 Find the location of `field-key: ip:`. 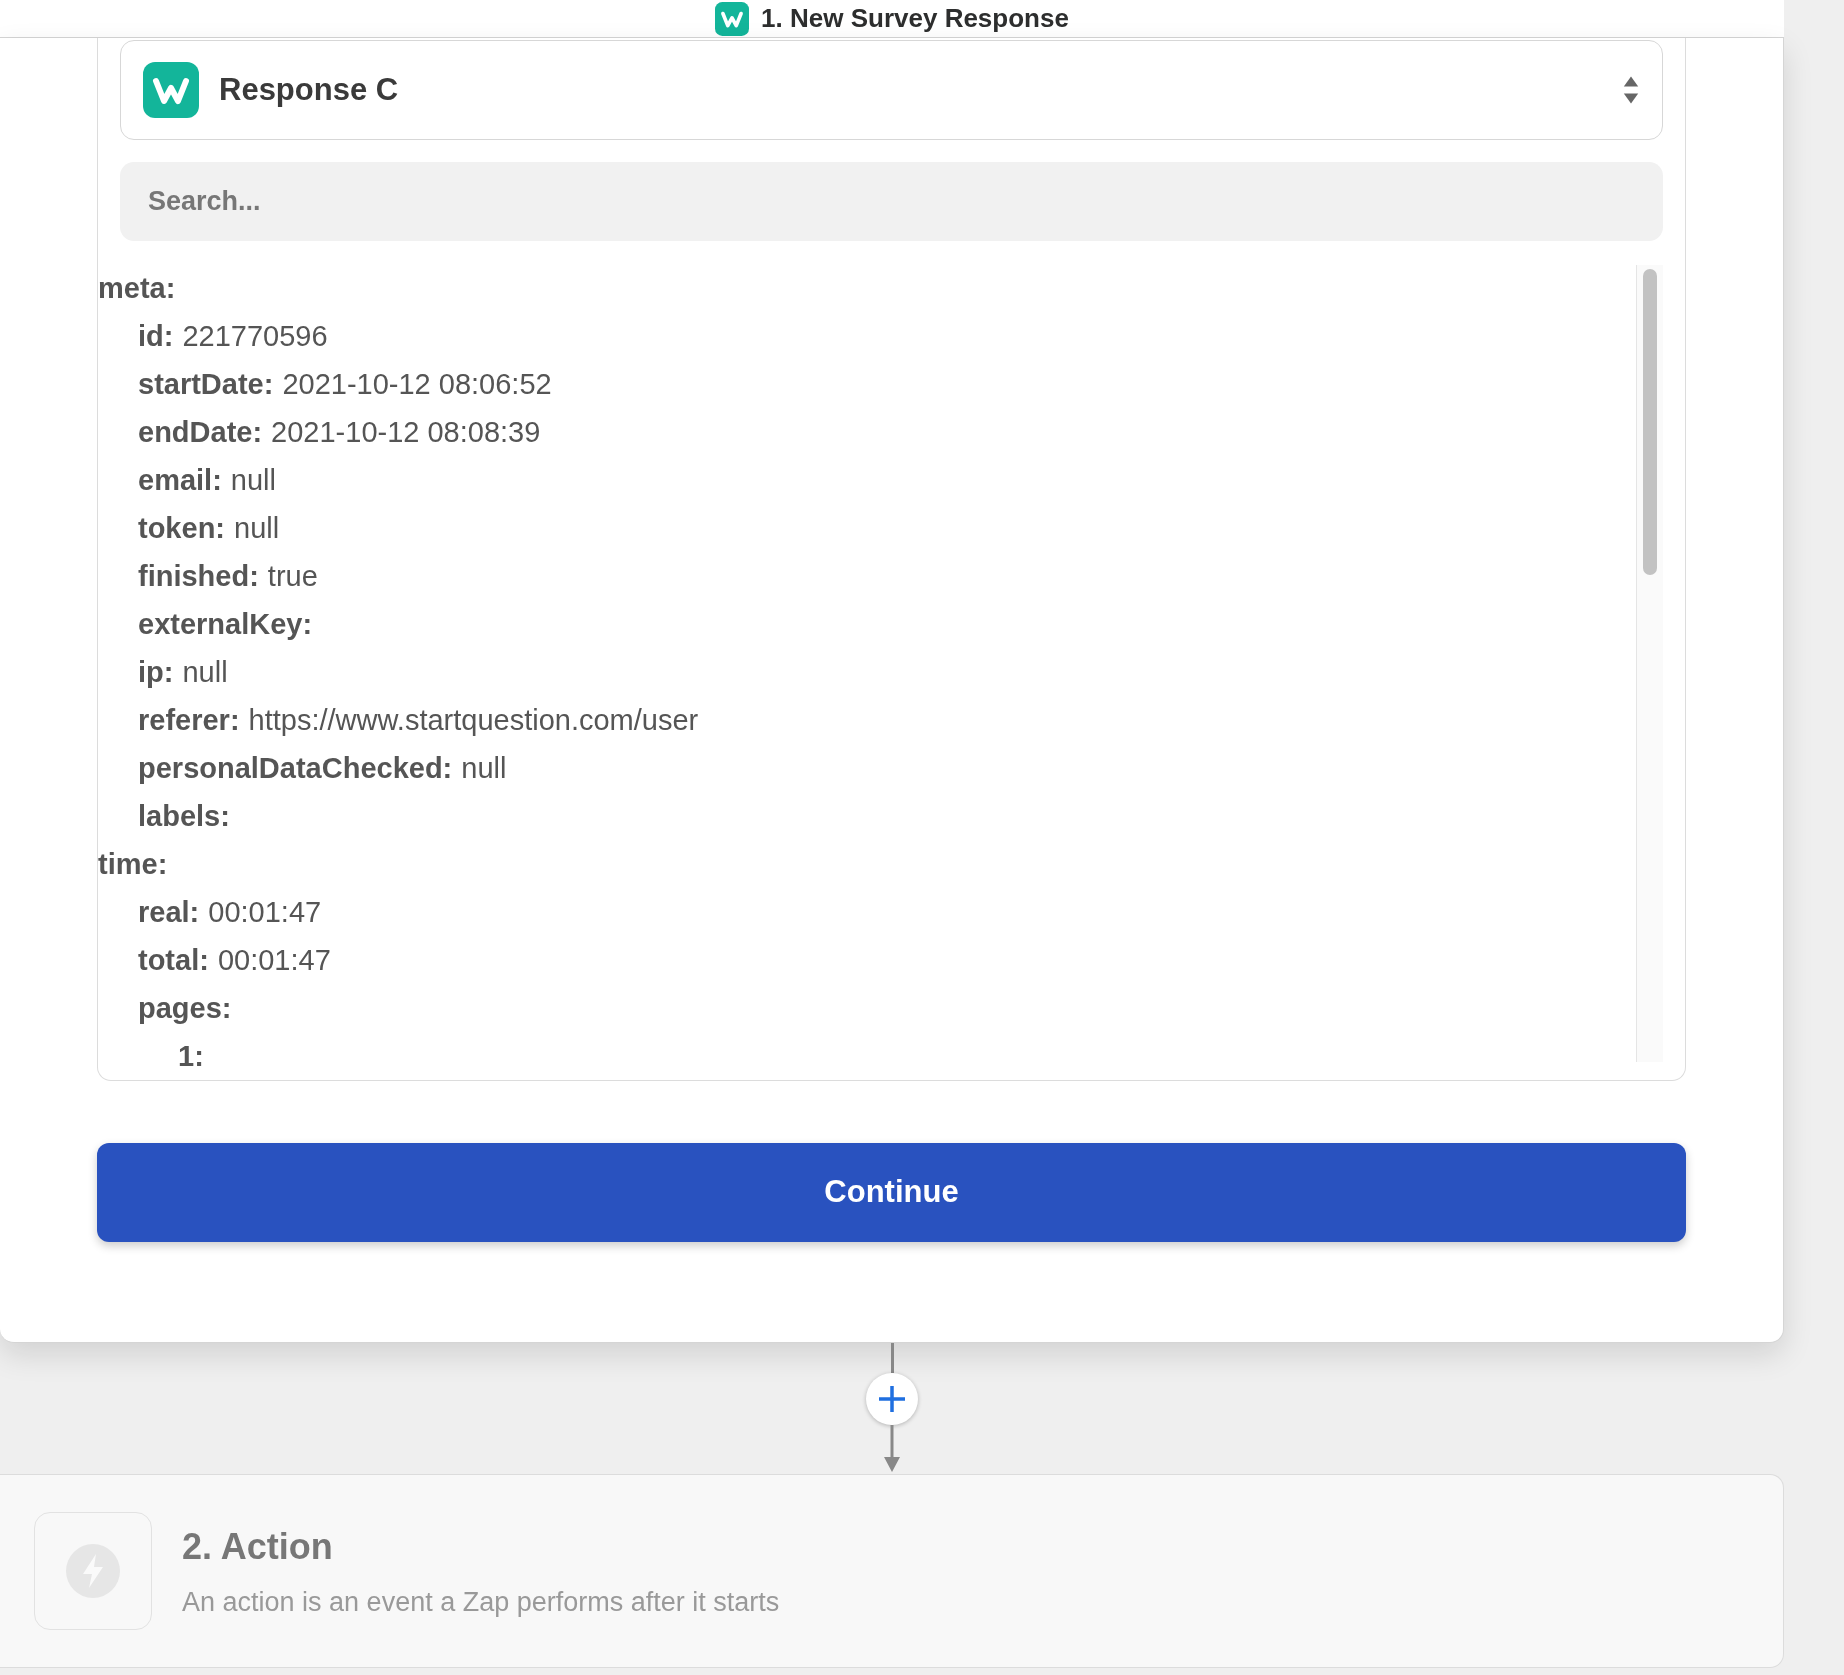

field-key: ip: is located at coordinates (156, 673).